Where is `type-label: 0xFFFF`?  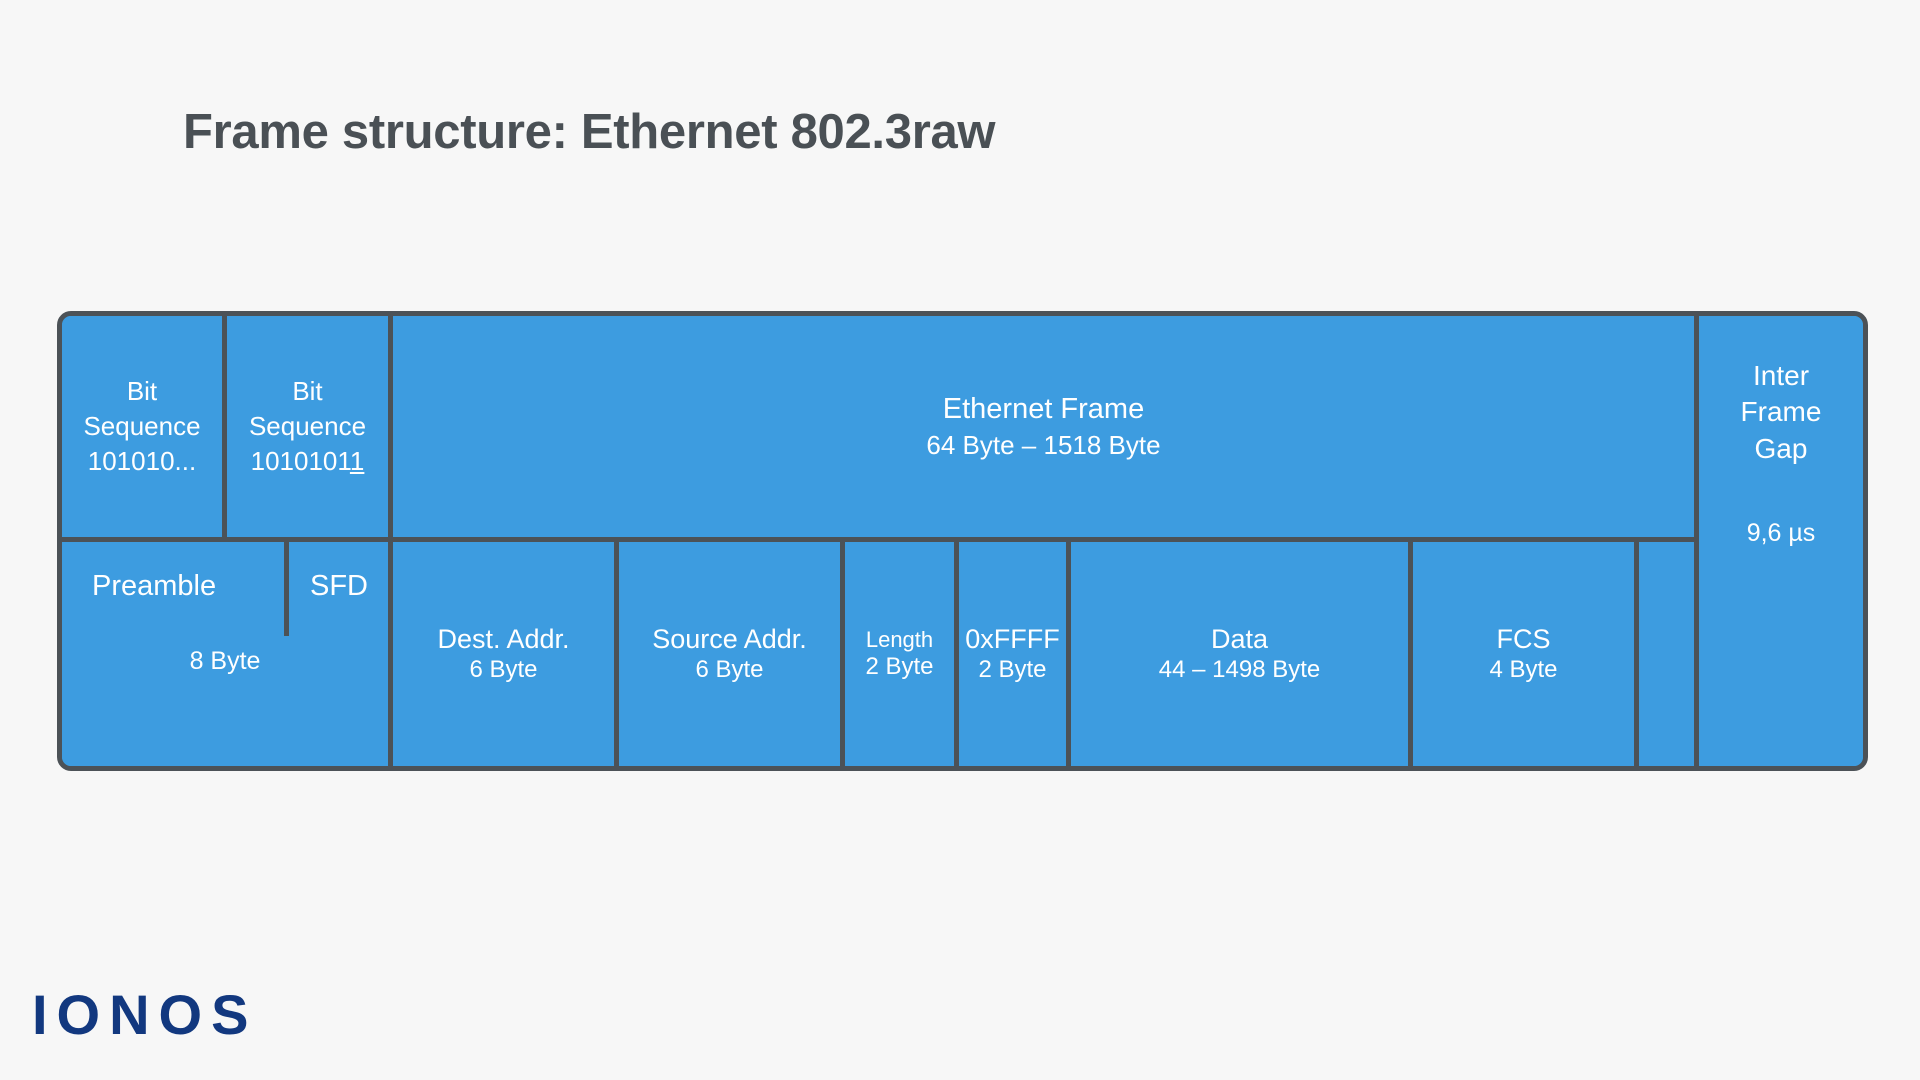 type-label: 0xFFFF is located at coordinates (1012, 639).